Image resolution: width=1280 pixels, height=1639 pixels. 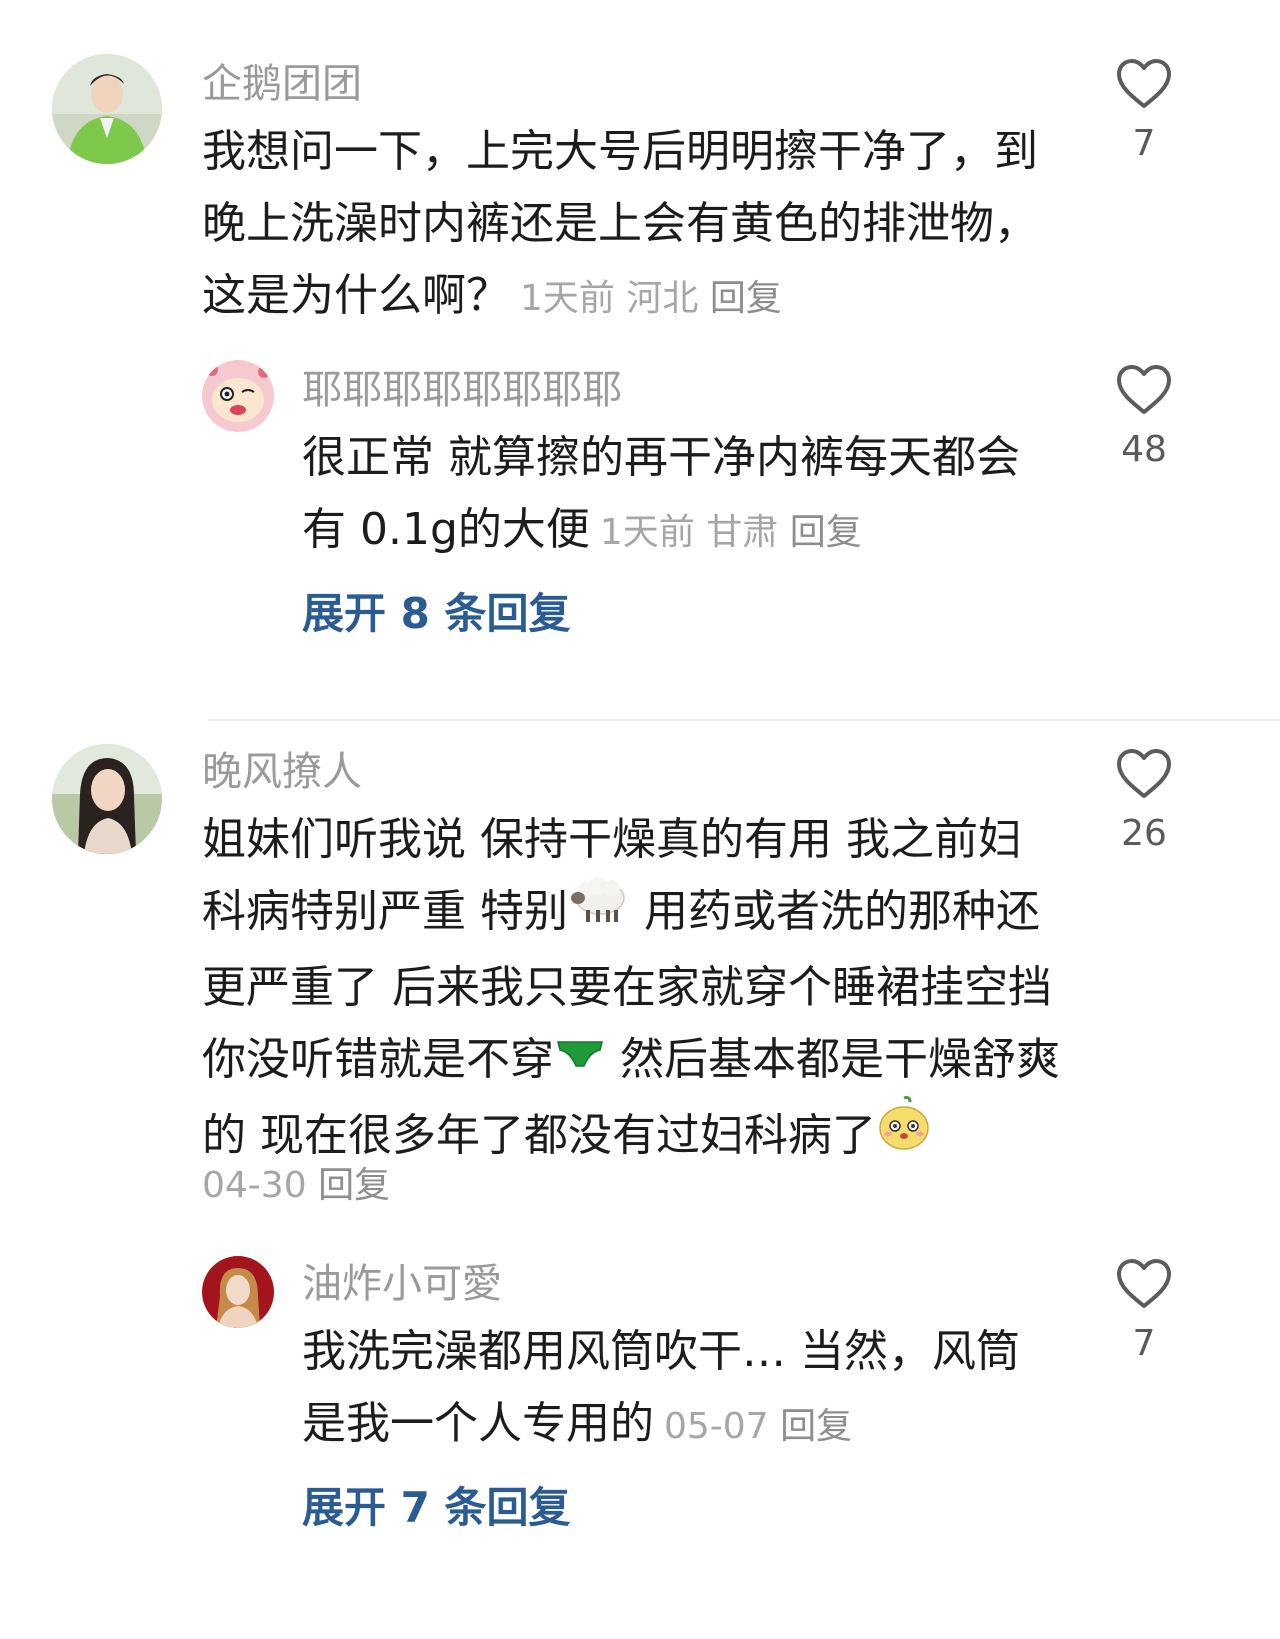 What do you see at coordinates (742, 532) in the screenshot?
I see `reply-location: 甘肃` at bounding box center [742, 532].